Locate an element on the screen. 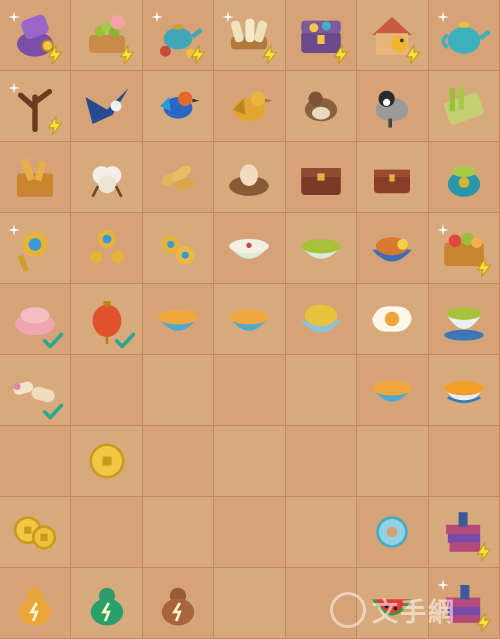  egg-custard-bowl-icon is located at coordinates (464, 390).